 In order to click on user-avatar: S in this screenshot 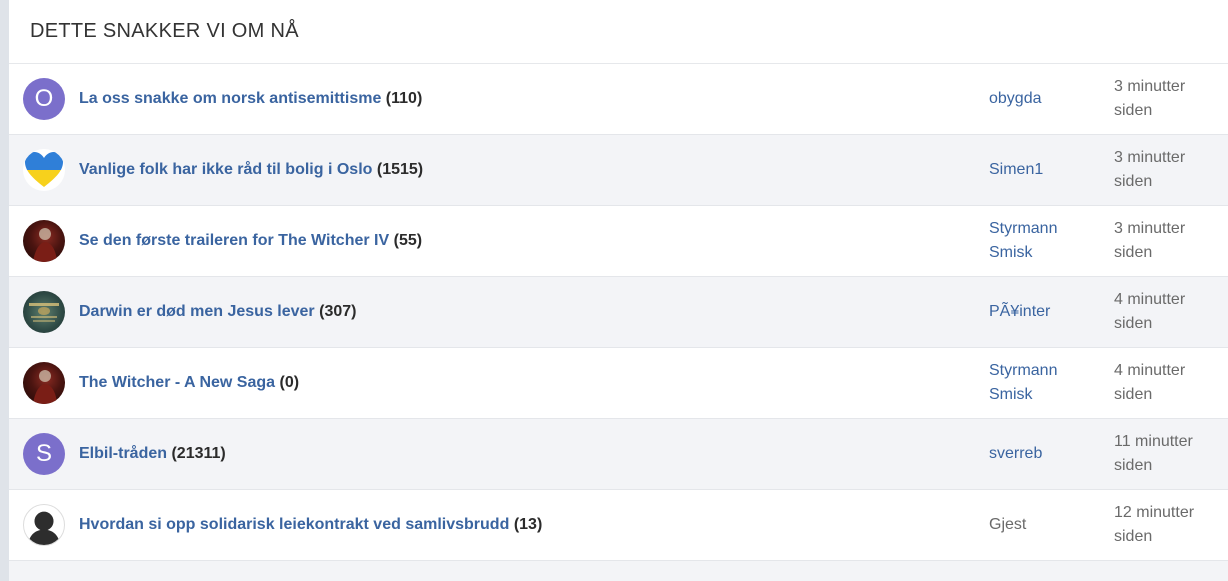, I will do `click(44, 454)`.